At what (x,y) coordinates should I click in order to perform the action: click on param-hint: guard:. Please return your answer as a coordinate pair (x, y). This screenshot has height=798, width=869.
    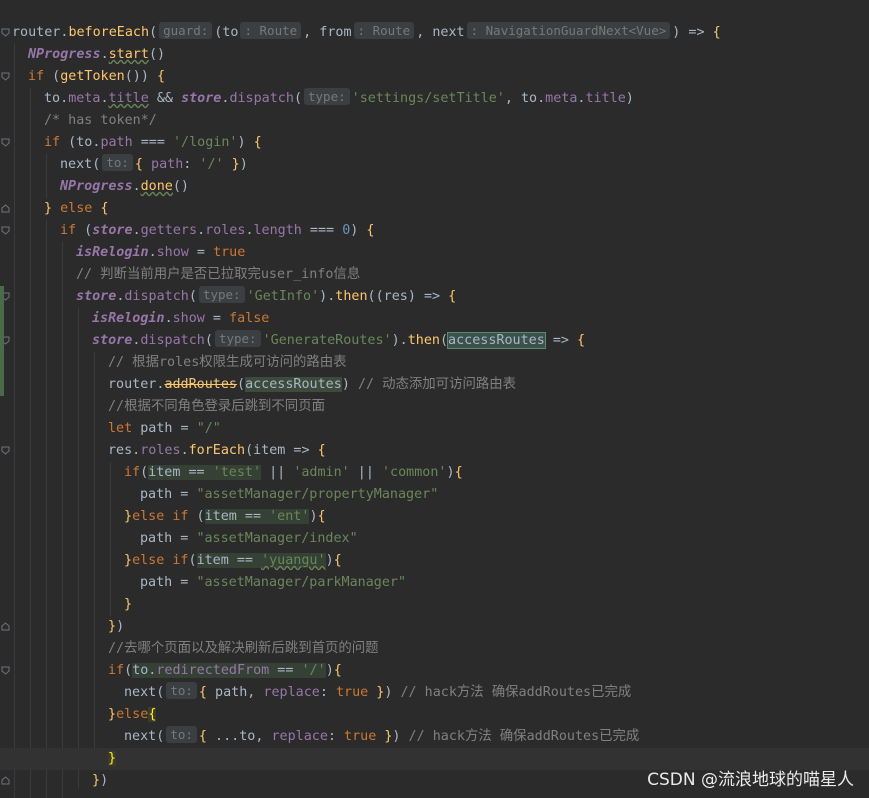
    Looking at the image, I should click on (186, 30).